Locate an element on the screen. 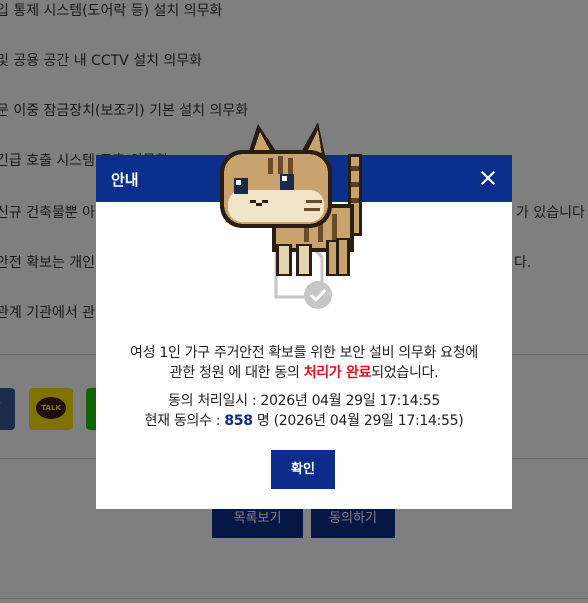  message-line-1: 여성 1인 가구 주거안전 확보를 위한 보안 설비 의무화 요청에 is located at coordinates (304, 353).